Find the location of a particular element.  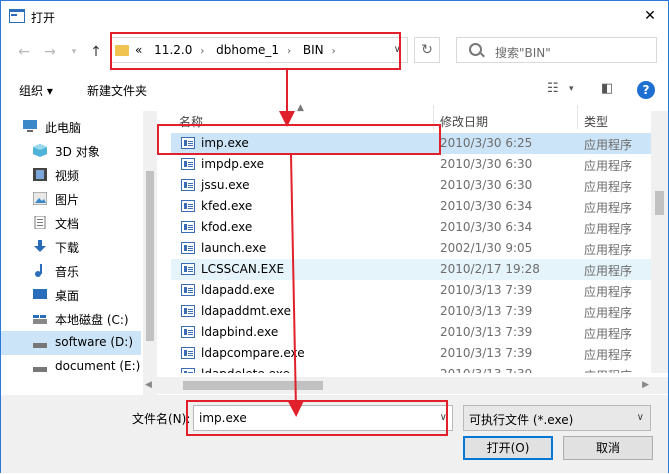

filetype-select: 可执行文件 (*.exe) ∨ is located at coordinates (557, 418).